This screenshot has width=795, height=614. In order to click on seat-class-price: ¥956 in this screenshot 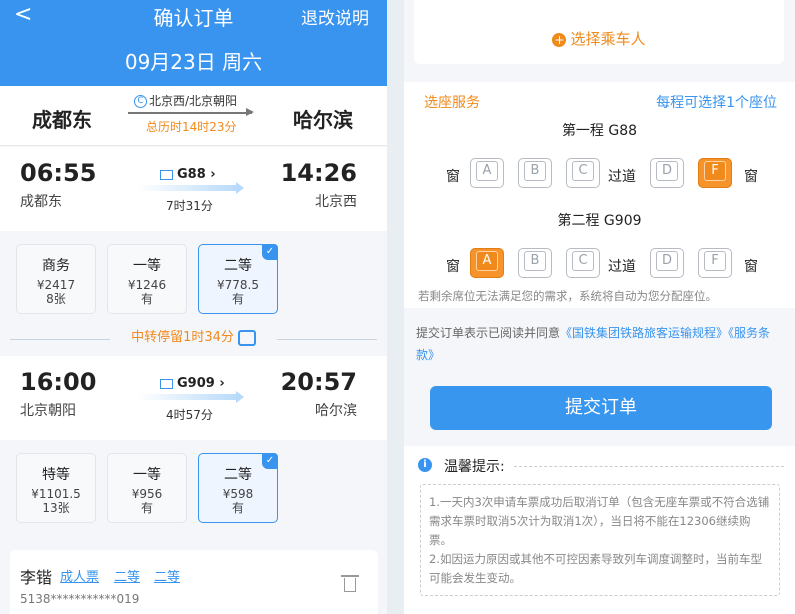, I will do `click(147, 494)`.